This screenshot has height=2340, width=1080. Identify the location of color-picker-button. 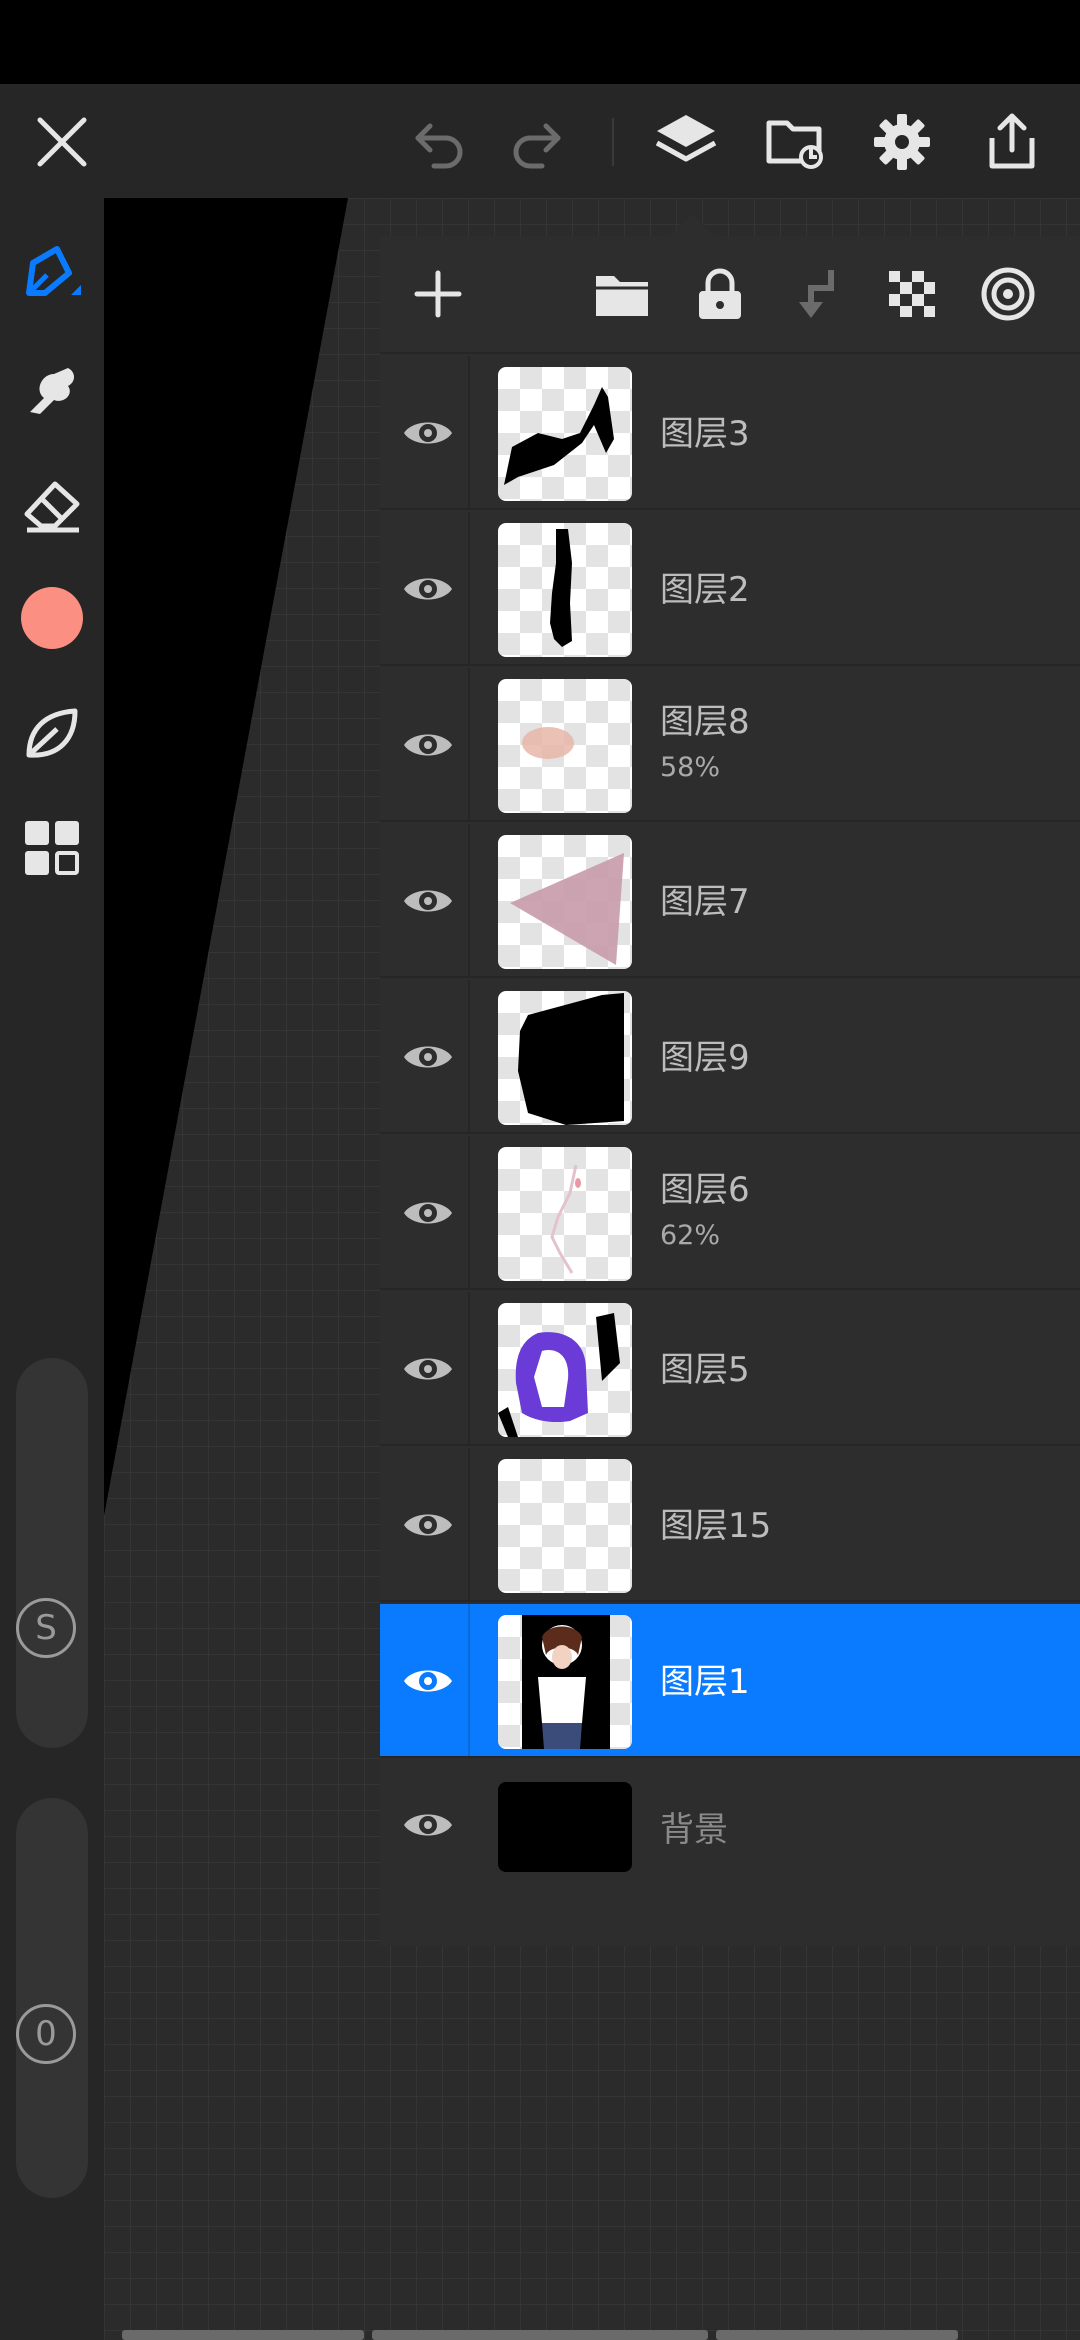
(52, 618).